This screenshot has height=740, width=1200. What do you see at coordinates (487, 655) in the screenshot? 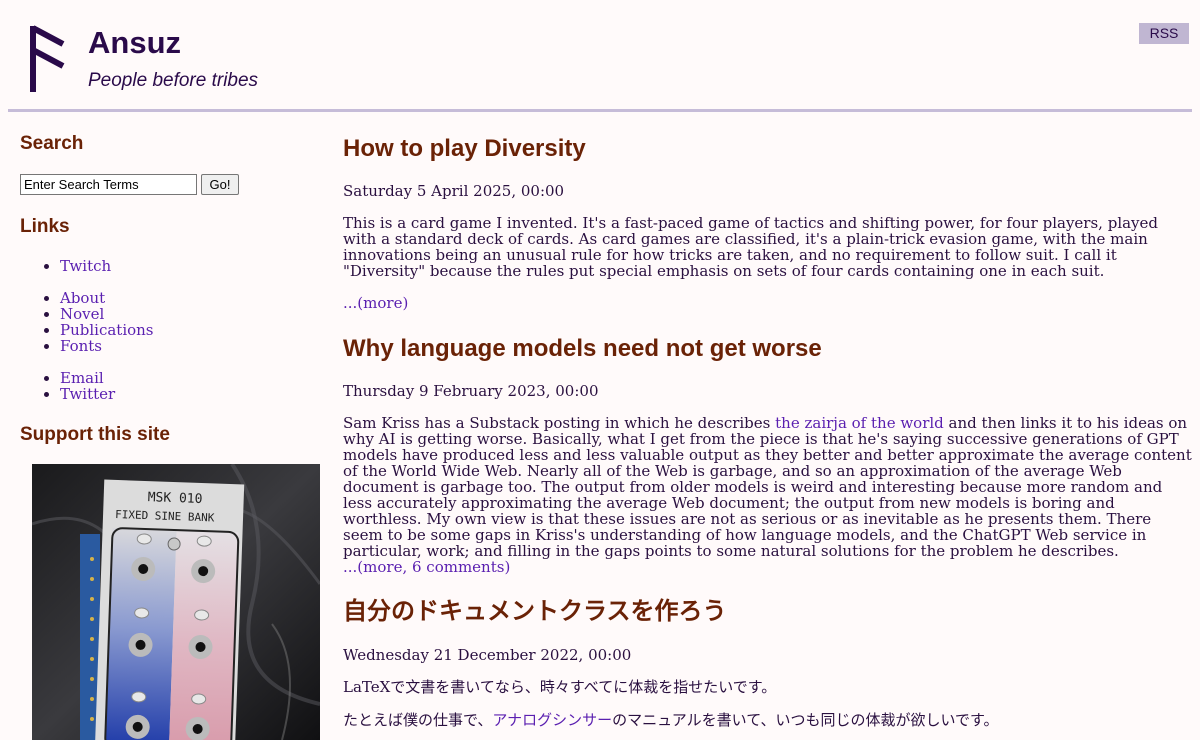
I see `post-date: Wednesday 21 December 2022, 00:00` at bounding box center [487, 655].